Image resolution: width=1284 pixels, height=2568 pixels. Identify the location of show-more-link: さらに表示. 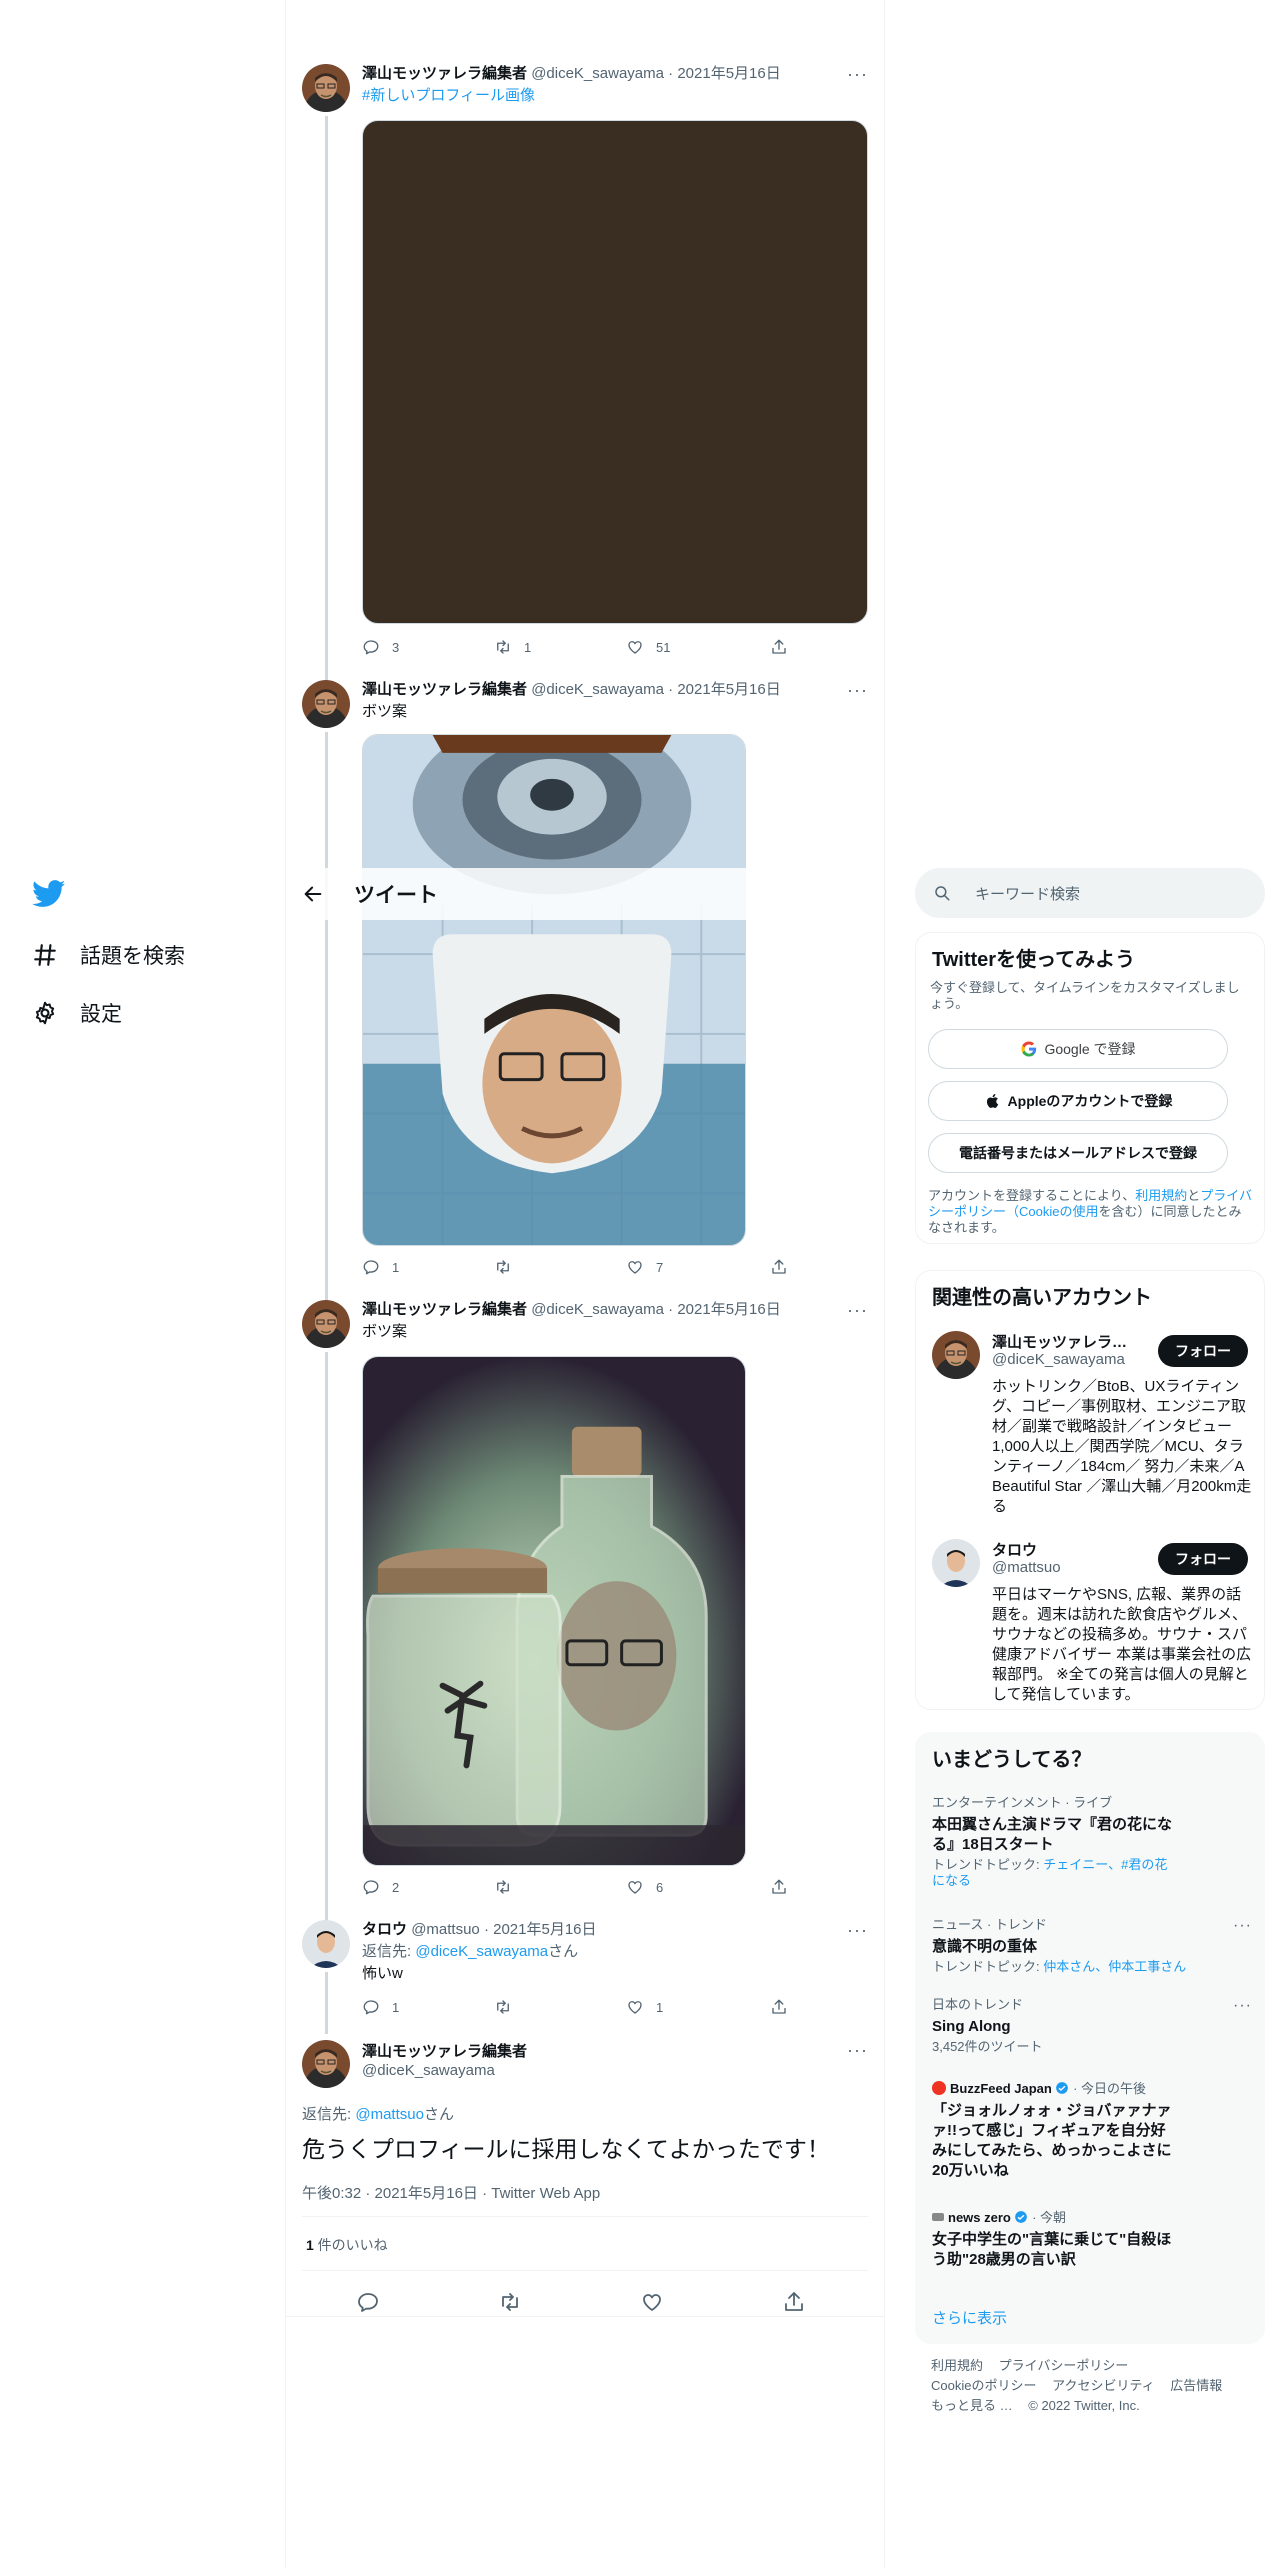
(969, 2317).